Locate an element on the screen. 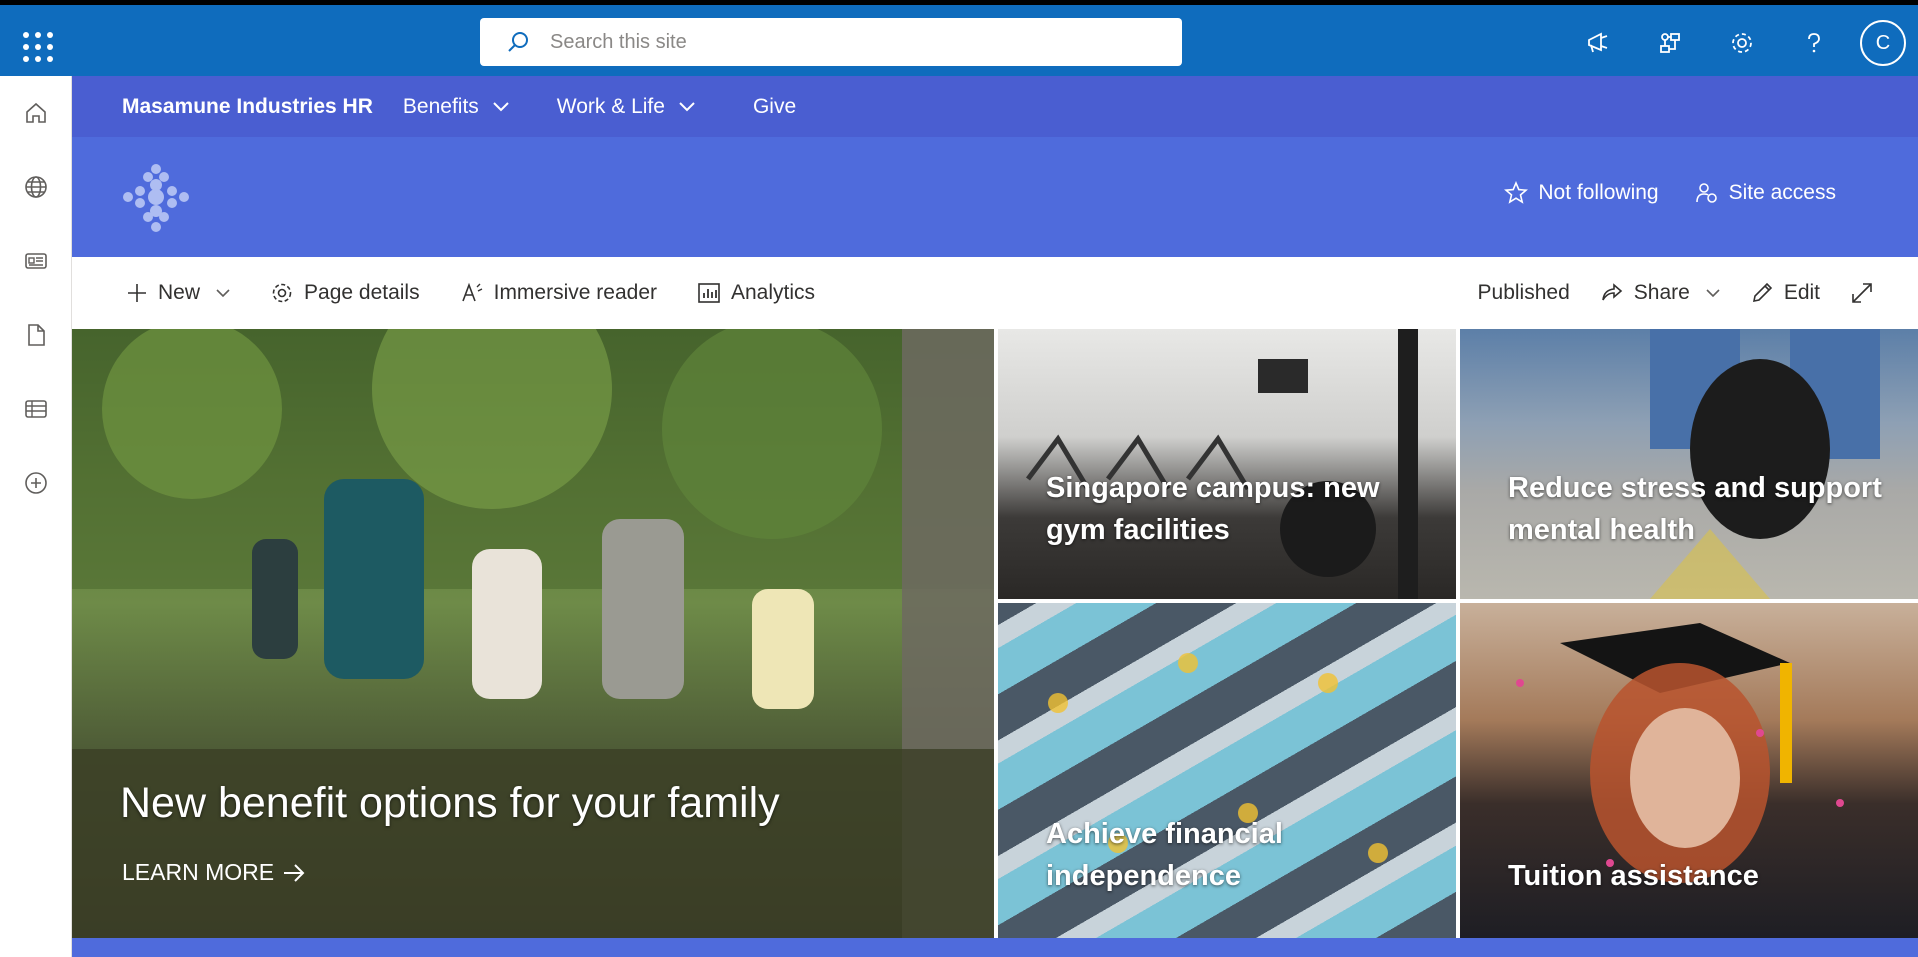 The image size is (1918, 957). plus-icon is located at coordinates (137, 293).